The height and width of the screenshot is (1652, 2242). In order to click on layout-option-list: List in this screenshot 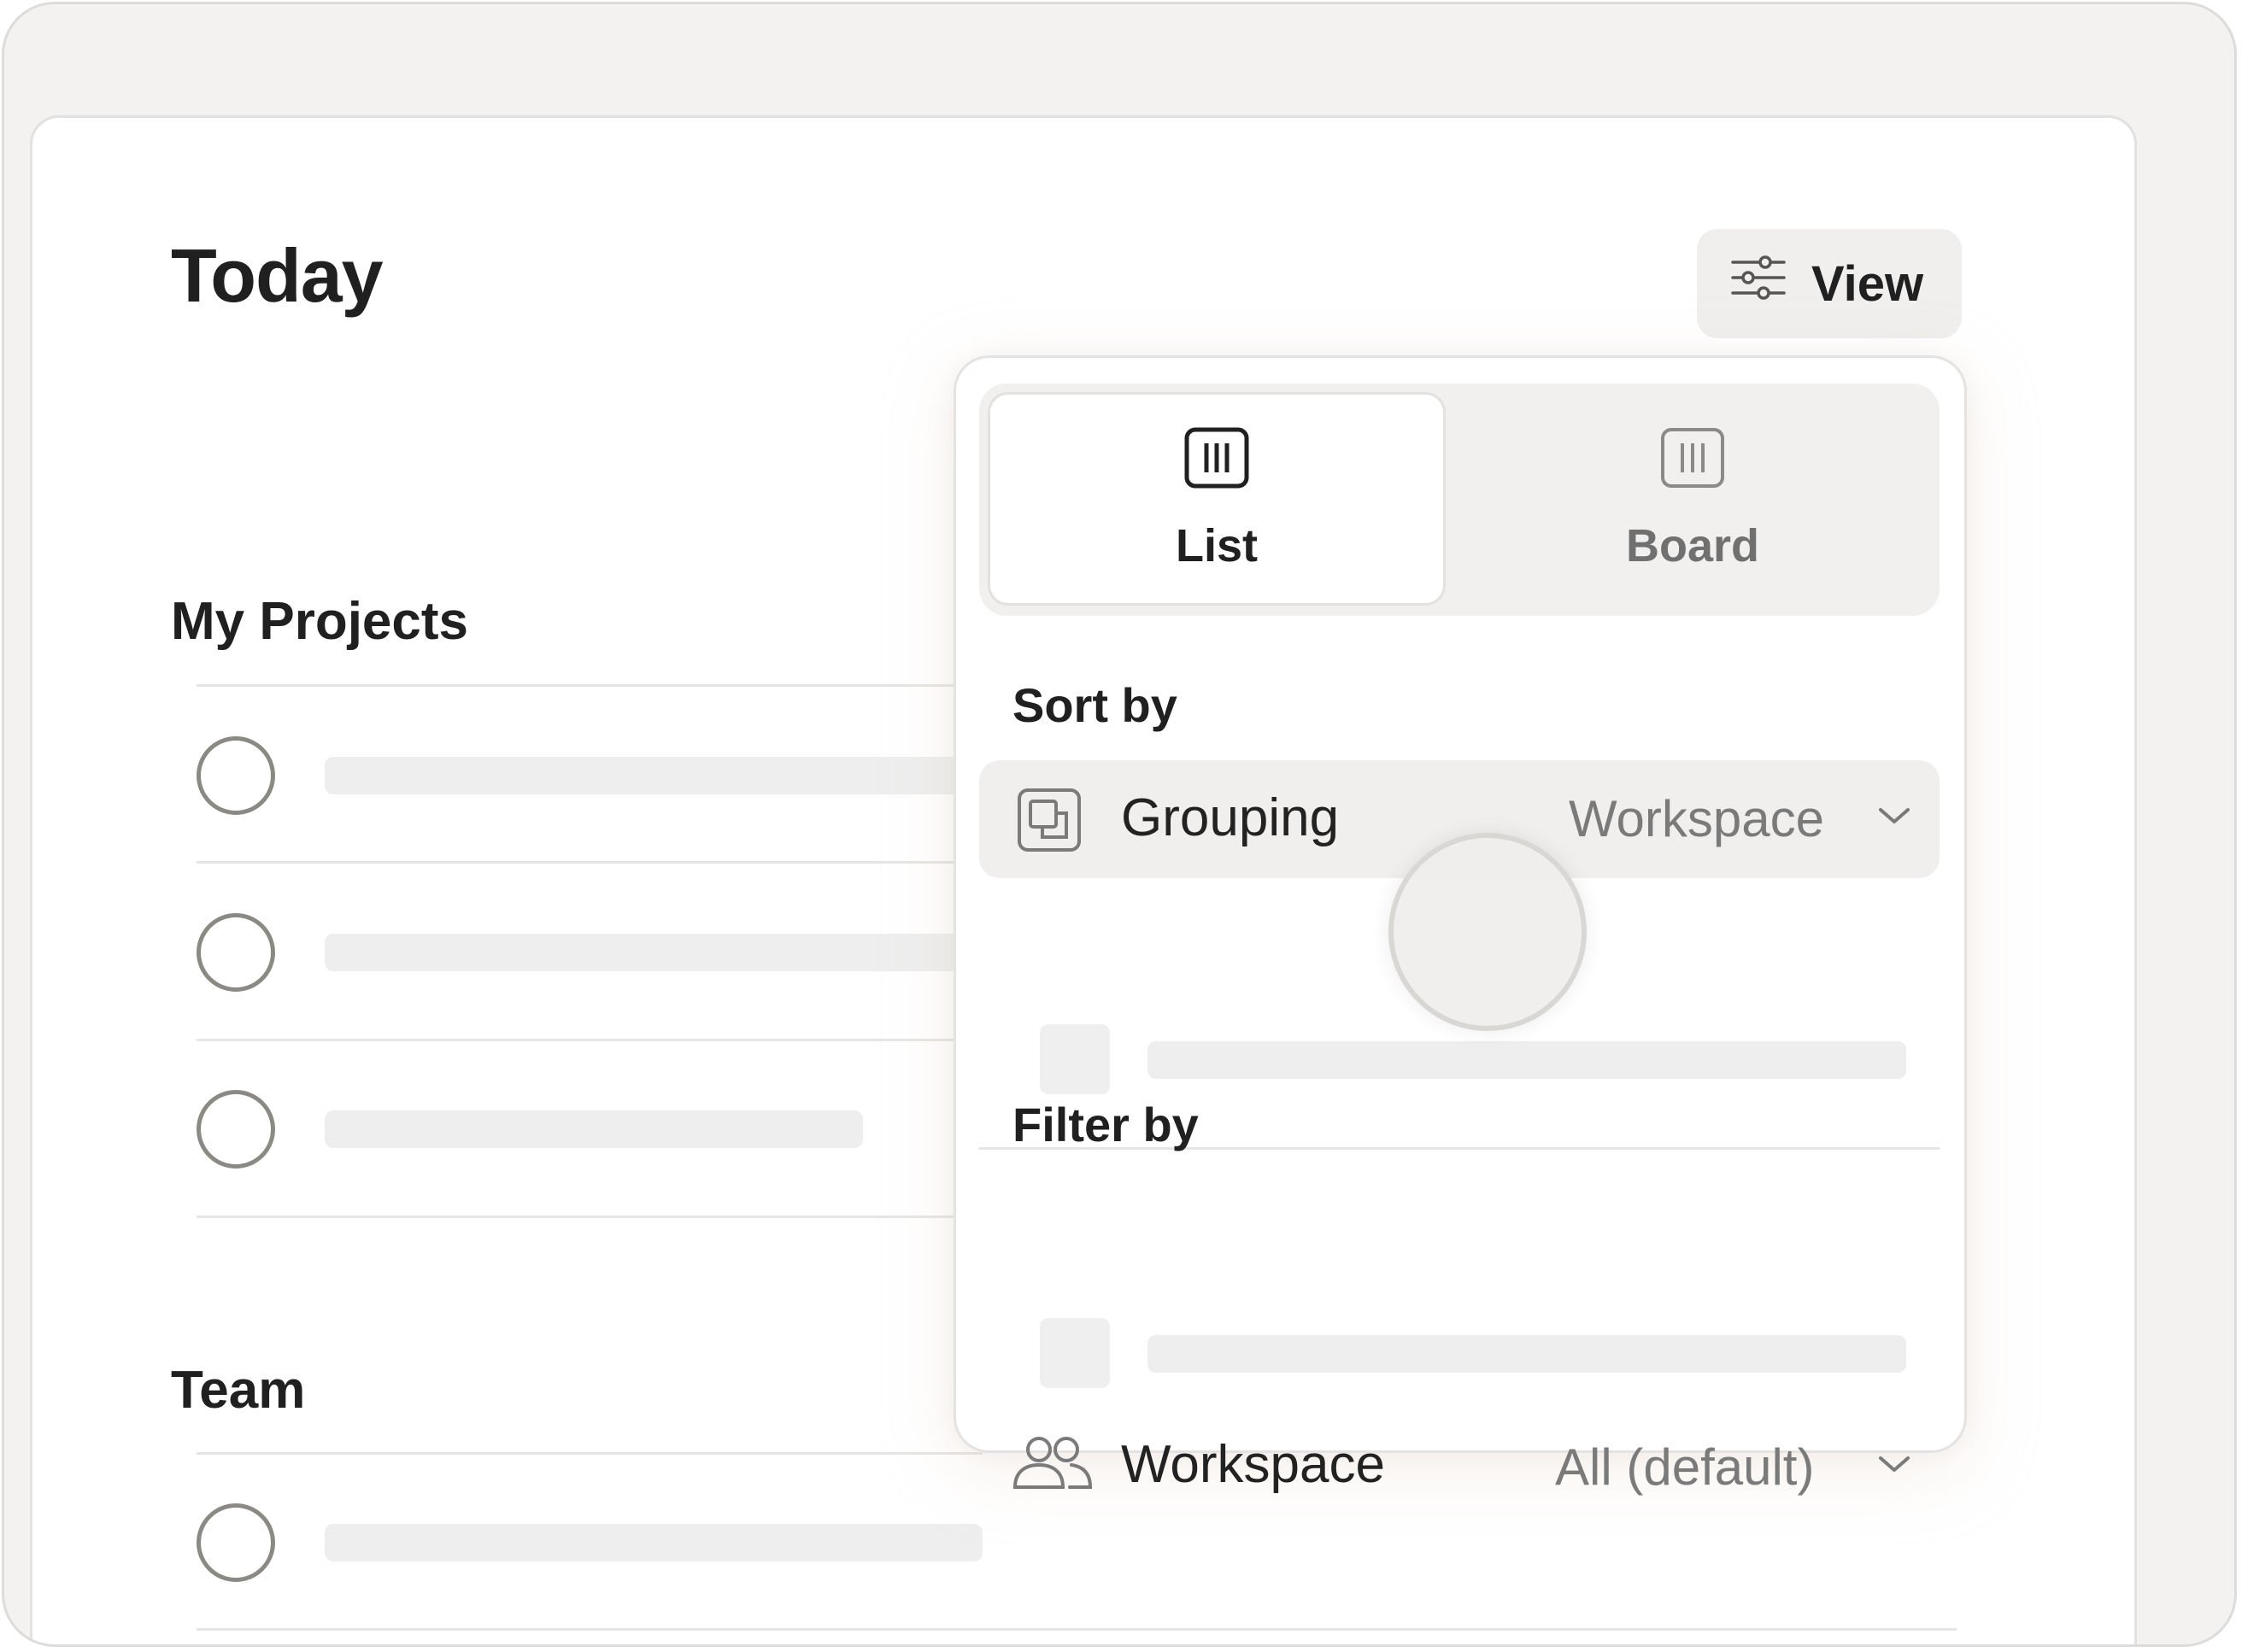, I will do `click(1217, 499)`.